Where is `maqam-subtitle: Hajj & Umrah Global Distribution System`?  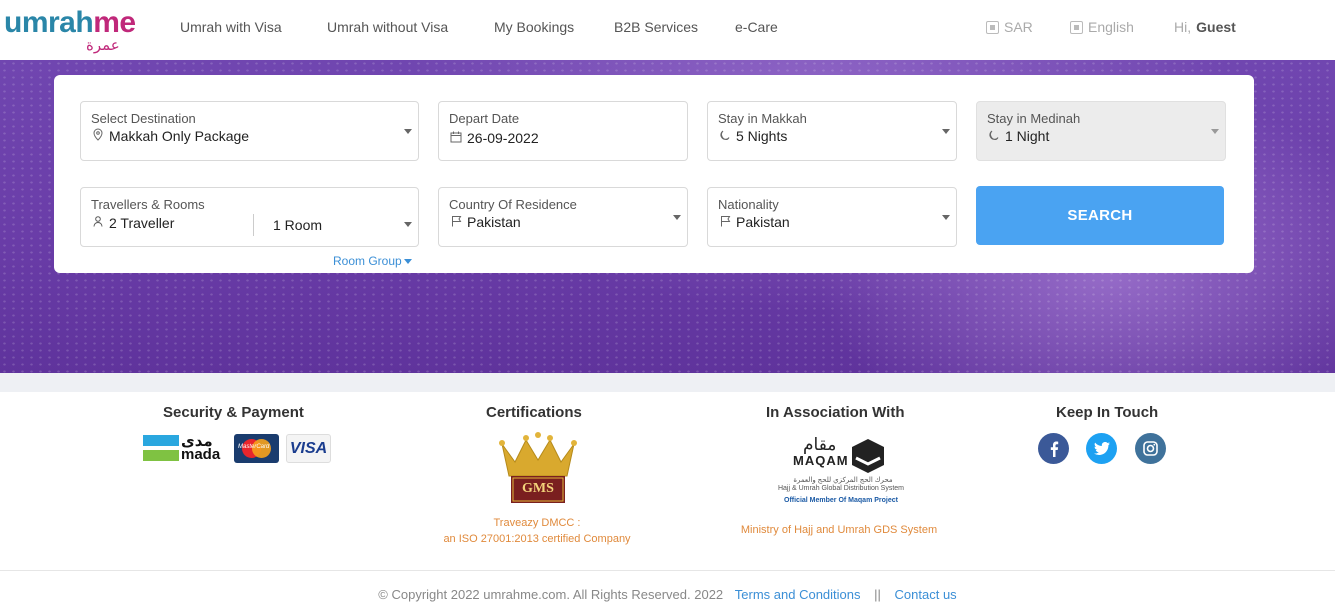
maqam-subtitle: Hajj & Umrah Global Distribution System is located at coordinates (841, 488).